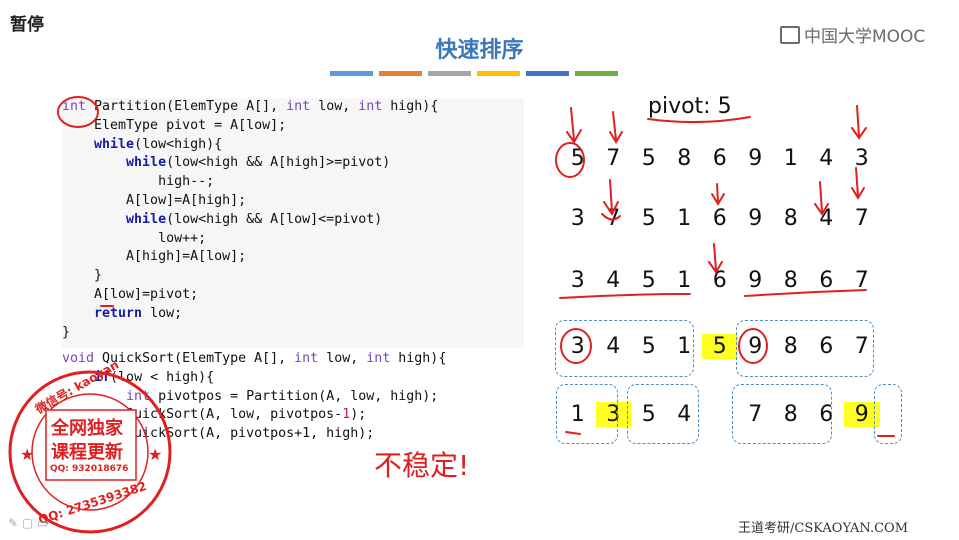  Describe the element at coordinates (28, 523) in the screenshot. I see `player-tools: ✎ ▢ ▭` at that location.